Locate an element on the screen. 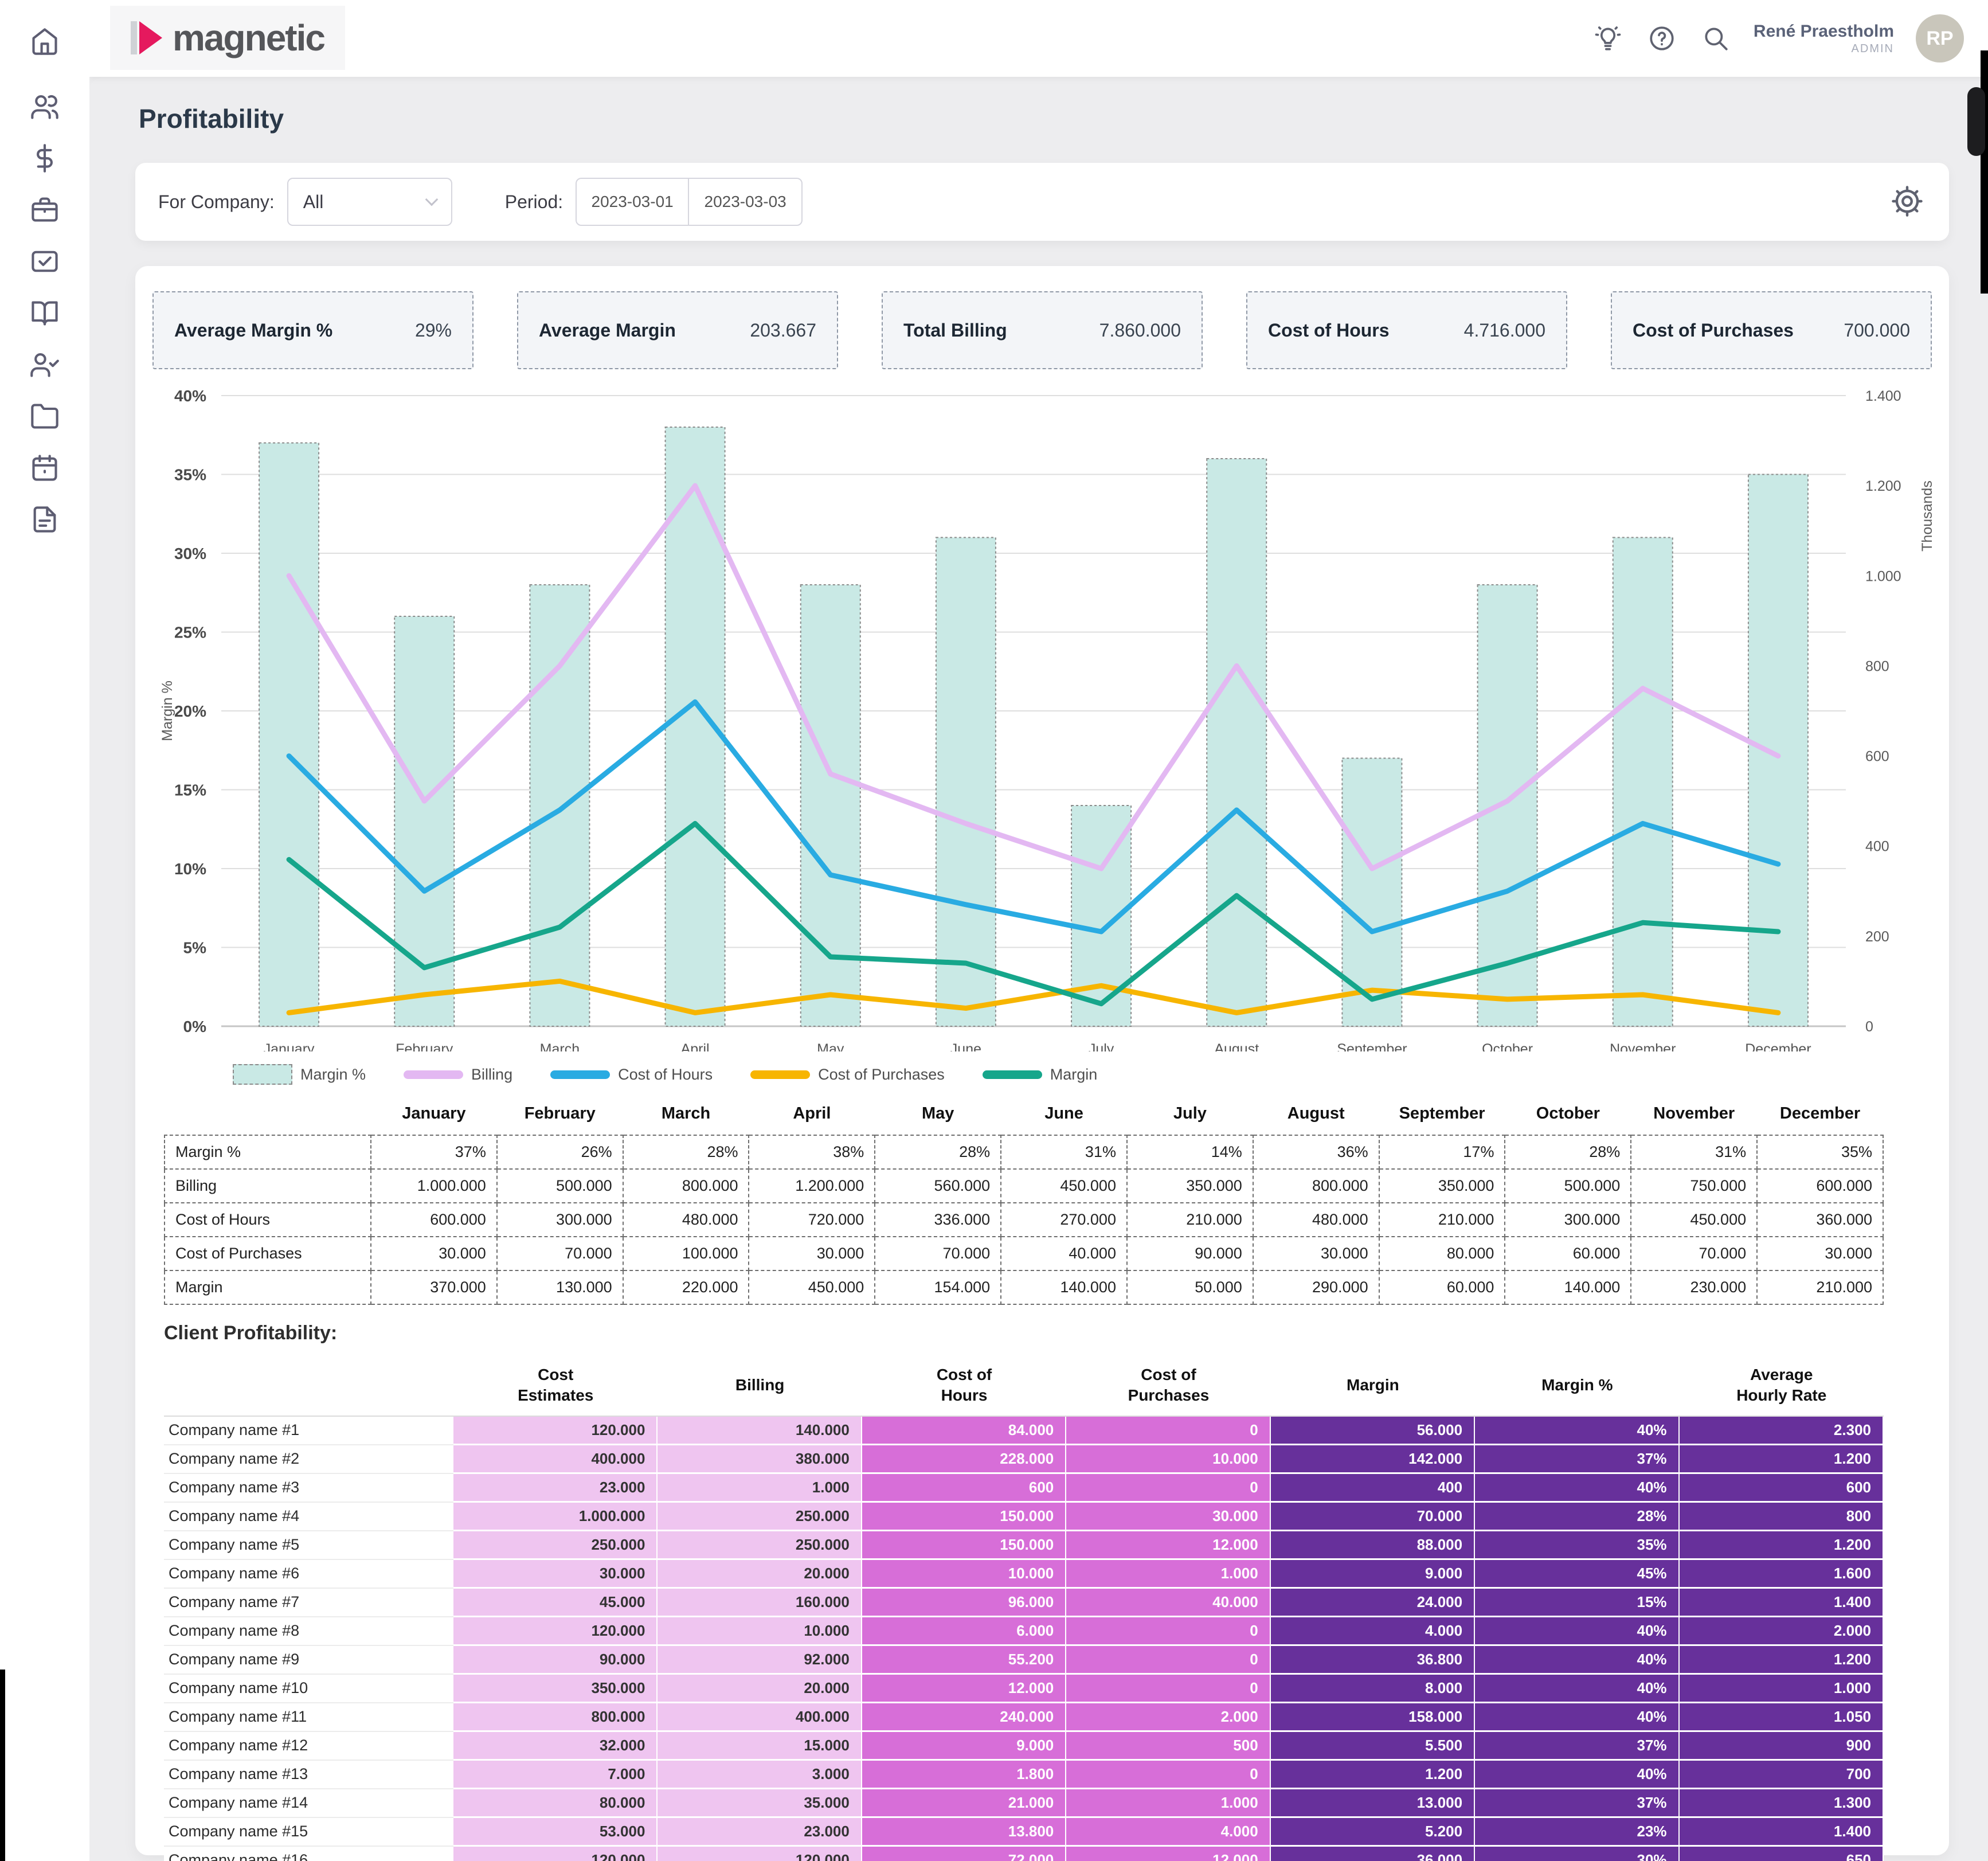 This screenshot has width=1988, height=1861. table-cell: 15.000 is located at coordinates (760, 1746).